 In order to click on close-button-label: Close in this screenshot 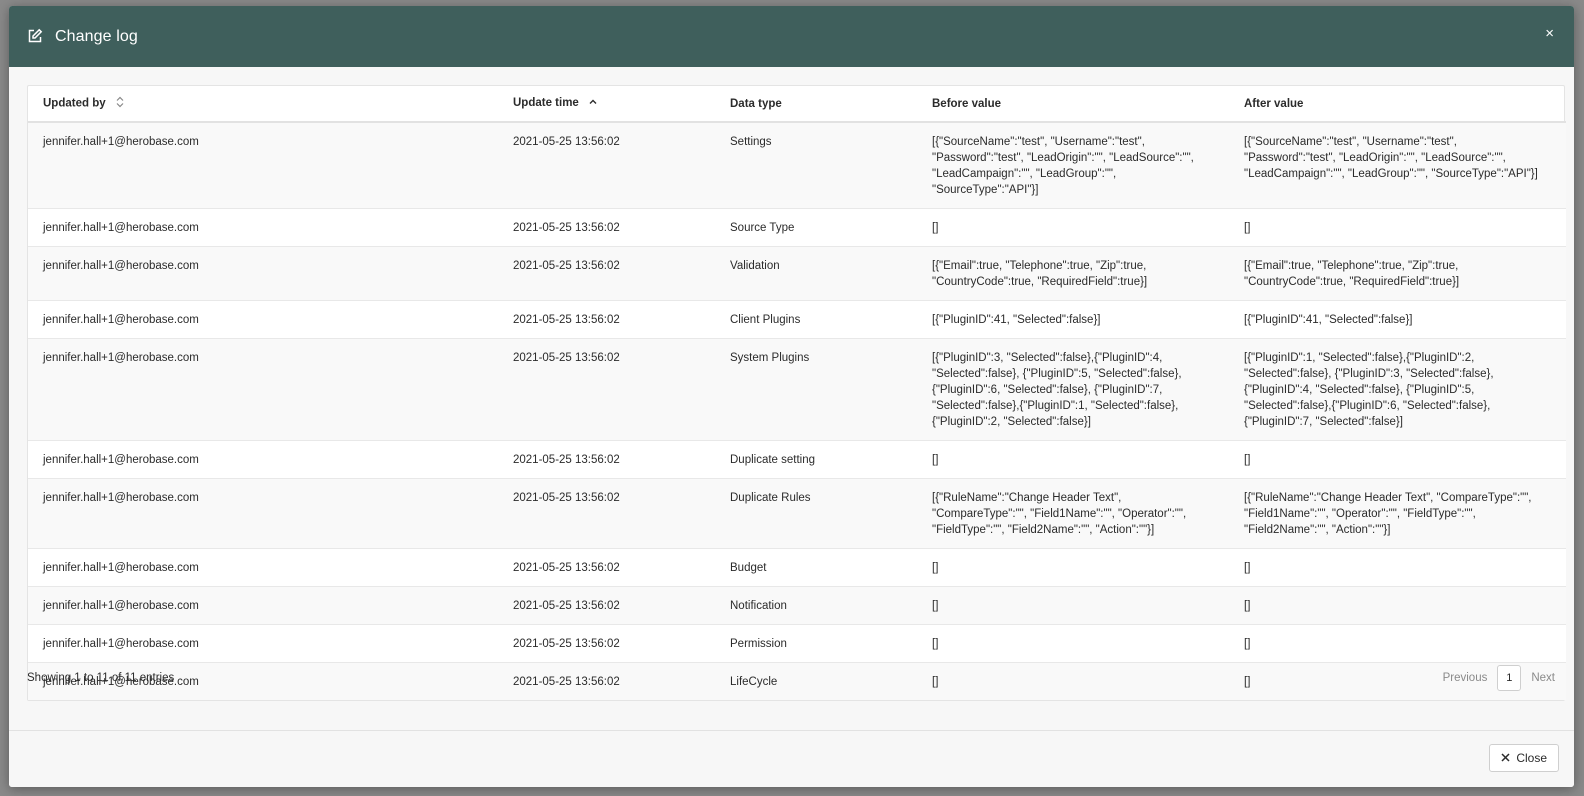, I will do `click(1531, 758)`.